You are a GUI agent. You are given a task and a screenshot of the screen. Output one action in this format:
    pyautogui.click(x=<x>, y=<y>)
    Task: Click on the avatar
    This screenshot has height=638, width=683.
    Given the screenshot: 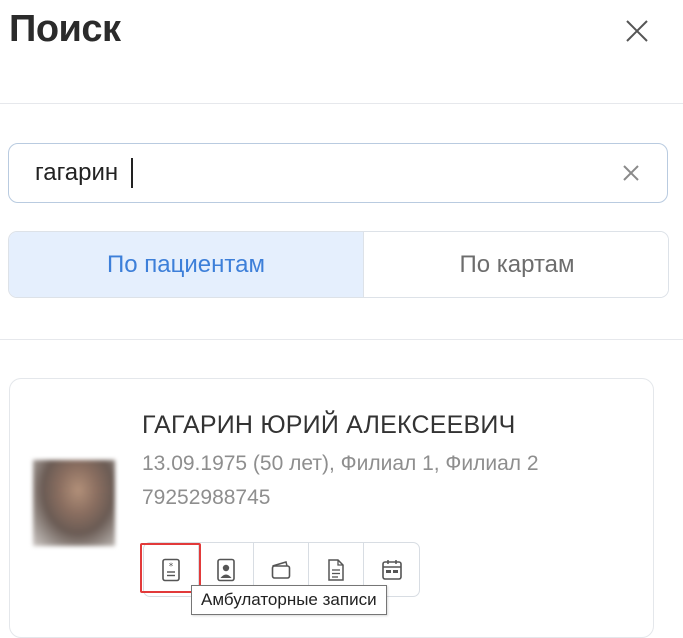 What is the action you would take?
    pyautogui.click(x=74, y=503)
    